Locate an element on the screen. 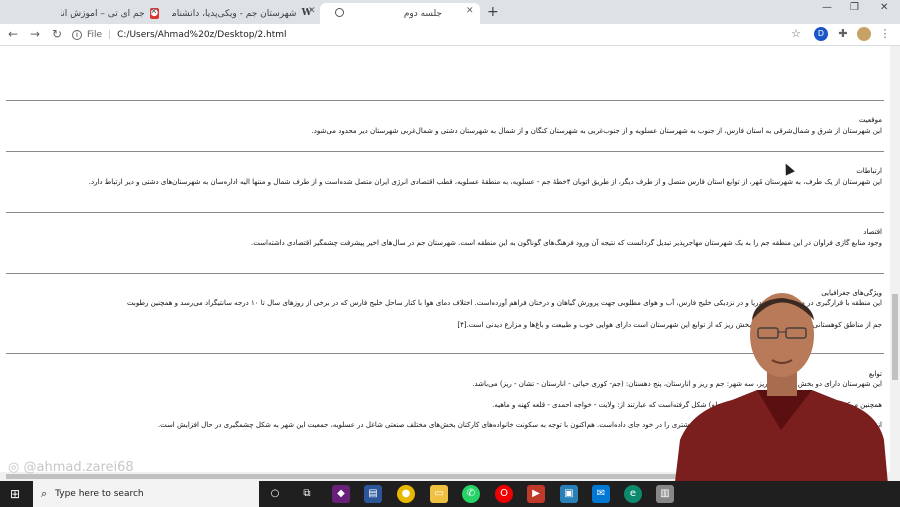  file-icon: ▤ is located at coordinates (373, 494).